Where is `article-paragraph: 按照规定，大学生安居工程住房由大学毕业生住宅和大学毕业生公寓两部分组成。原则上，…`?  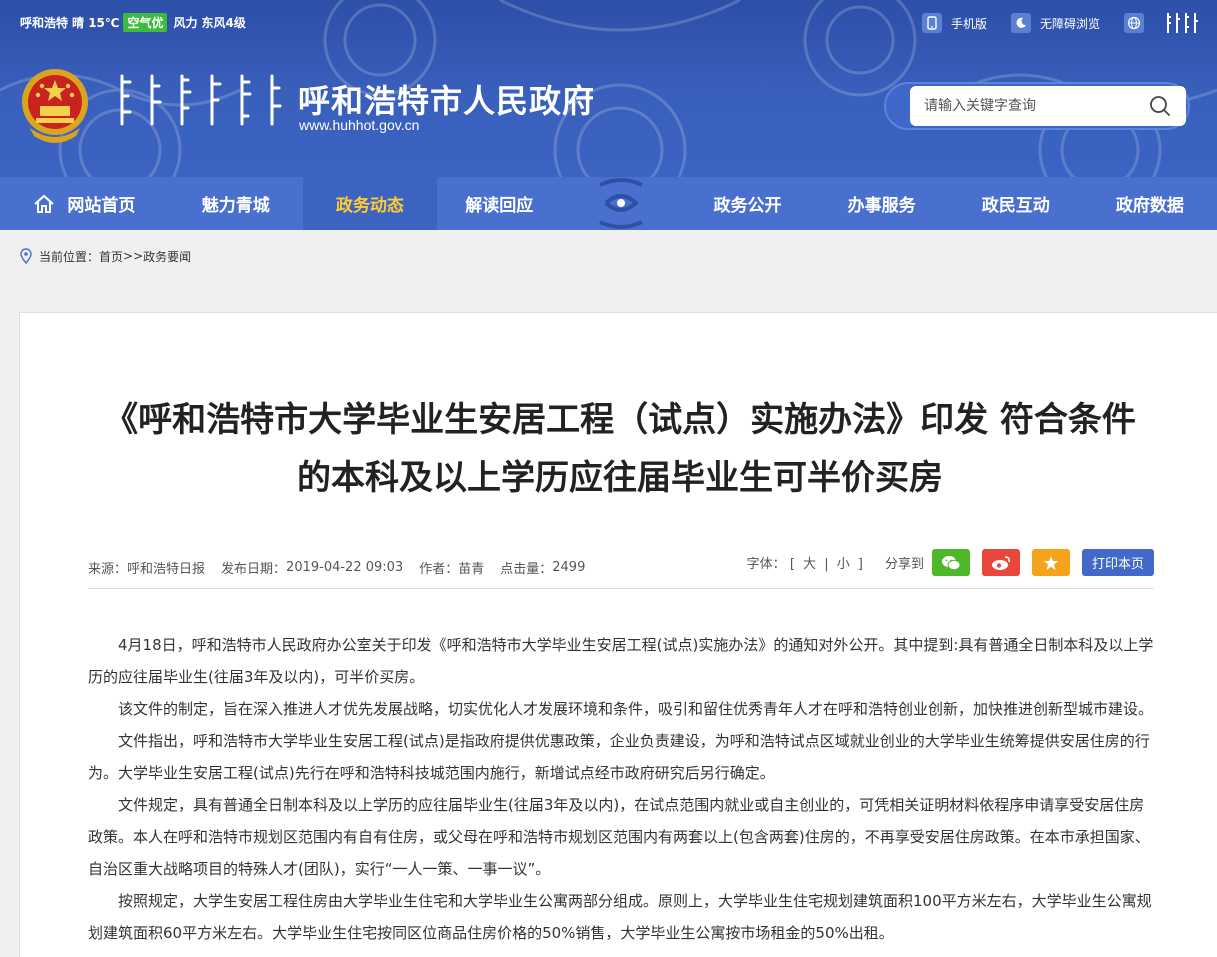
article-paragraph: 按照规定，大学生安居工程住房由大学毕业生住宅和大学毕业生公寓两部分组成。原则上，… is located at coordinates (620, 917).